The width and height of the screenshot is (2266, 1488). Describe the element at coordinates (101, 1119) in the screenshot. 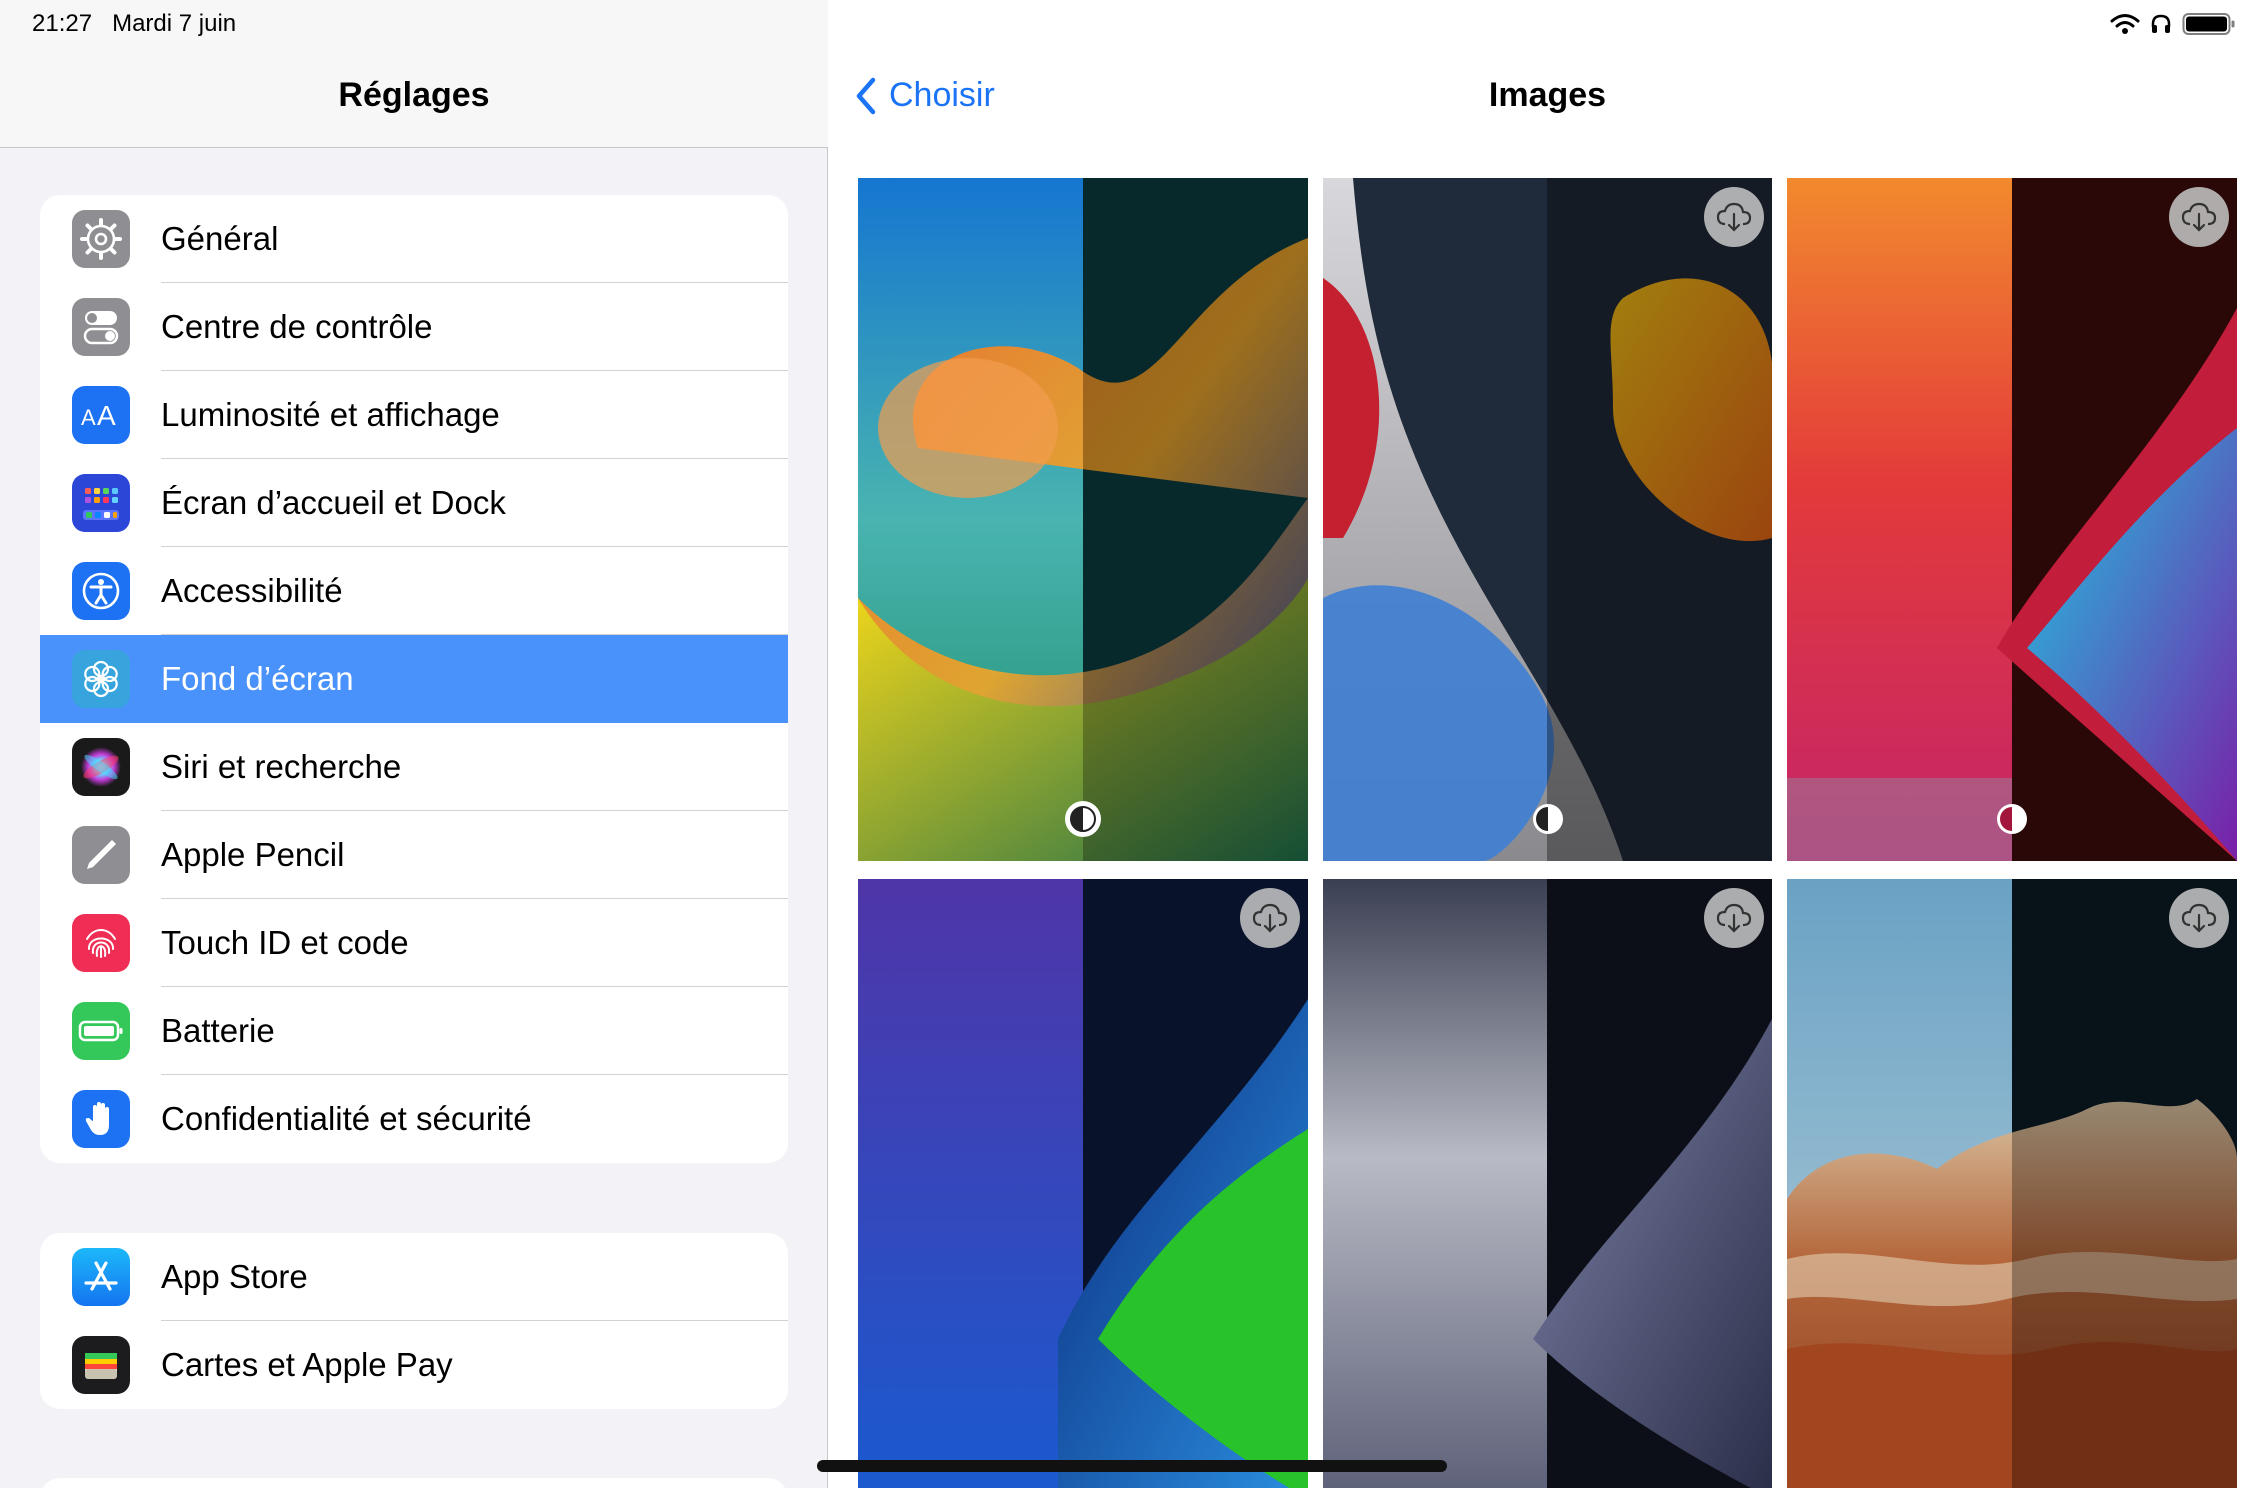

I see `hand-icon` at that location.